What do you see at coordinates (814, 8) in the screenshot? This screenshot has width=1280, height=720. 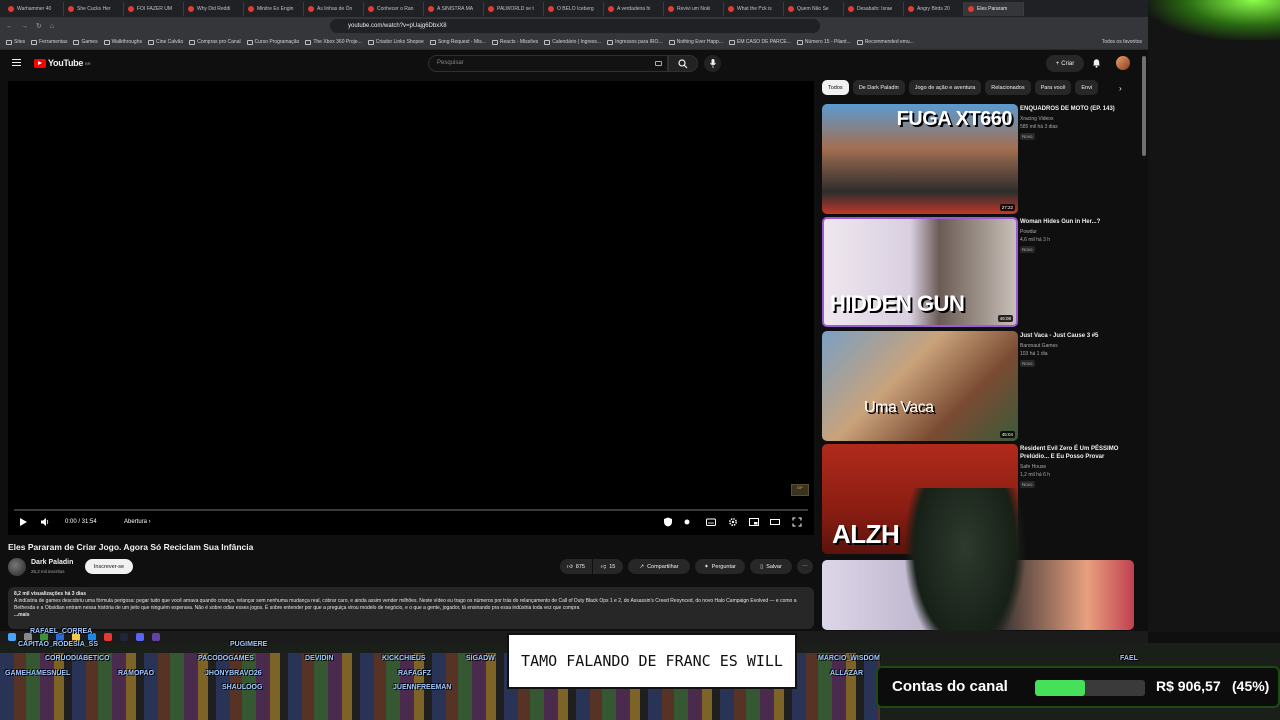 I see `browser-tab: Quem Não Se` at bounding box center [814, 8].